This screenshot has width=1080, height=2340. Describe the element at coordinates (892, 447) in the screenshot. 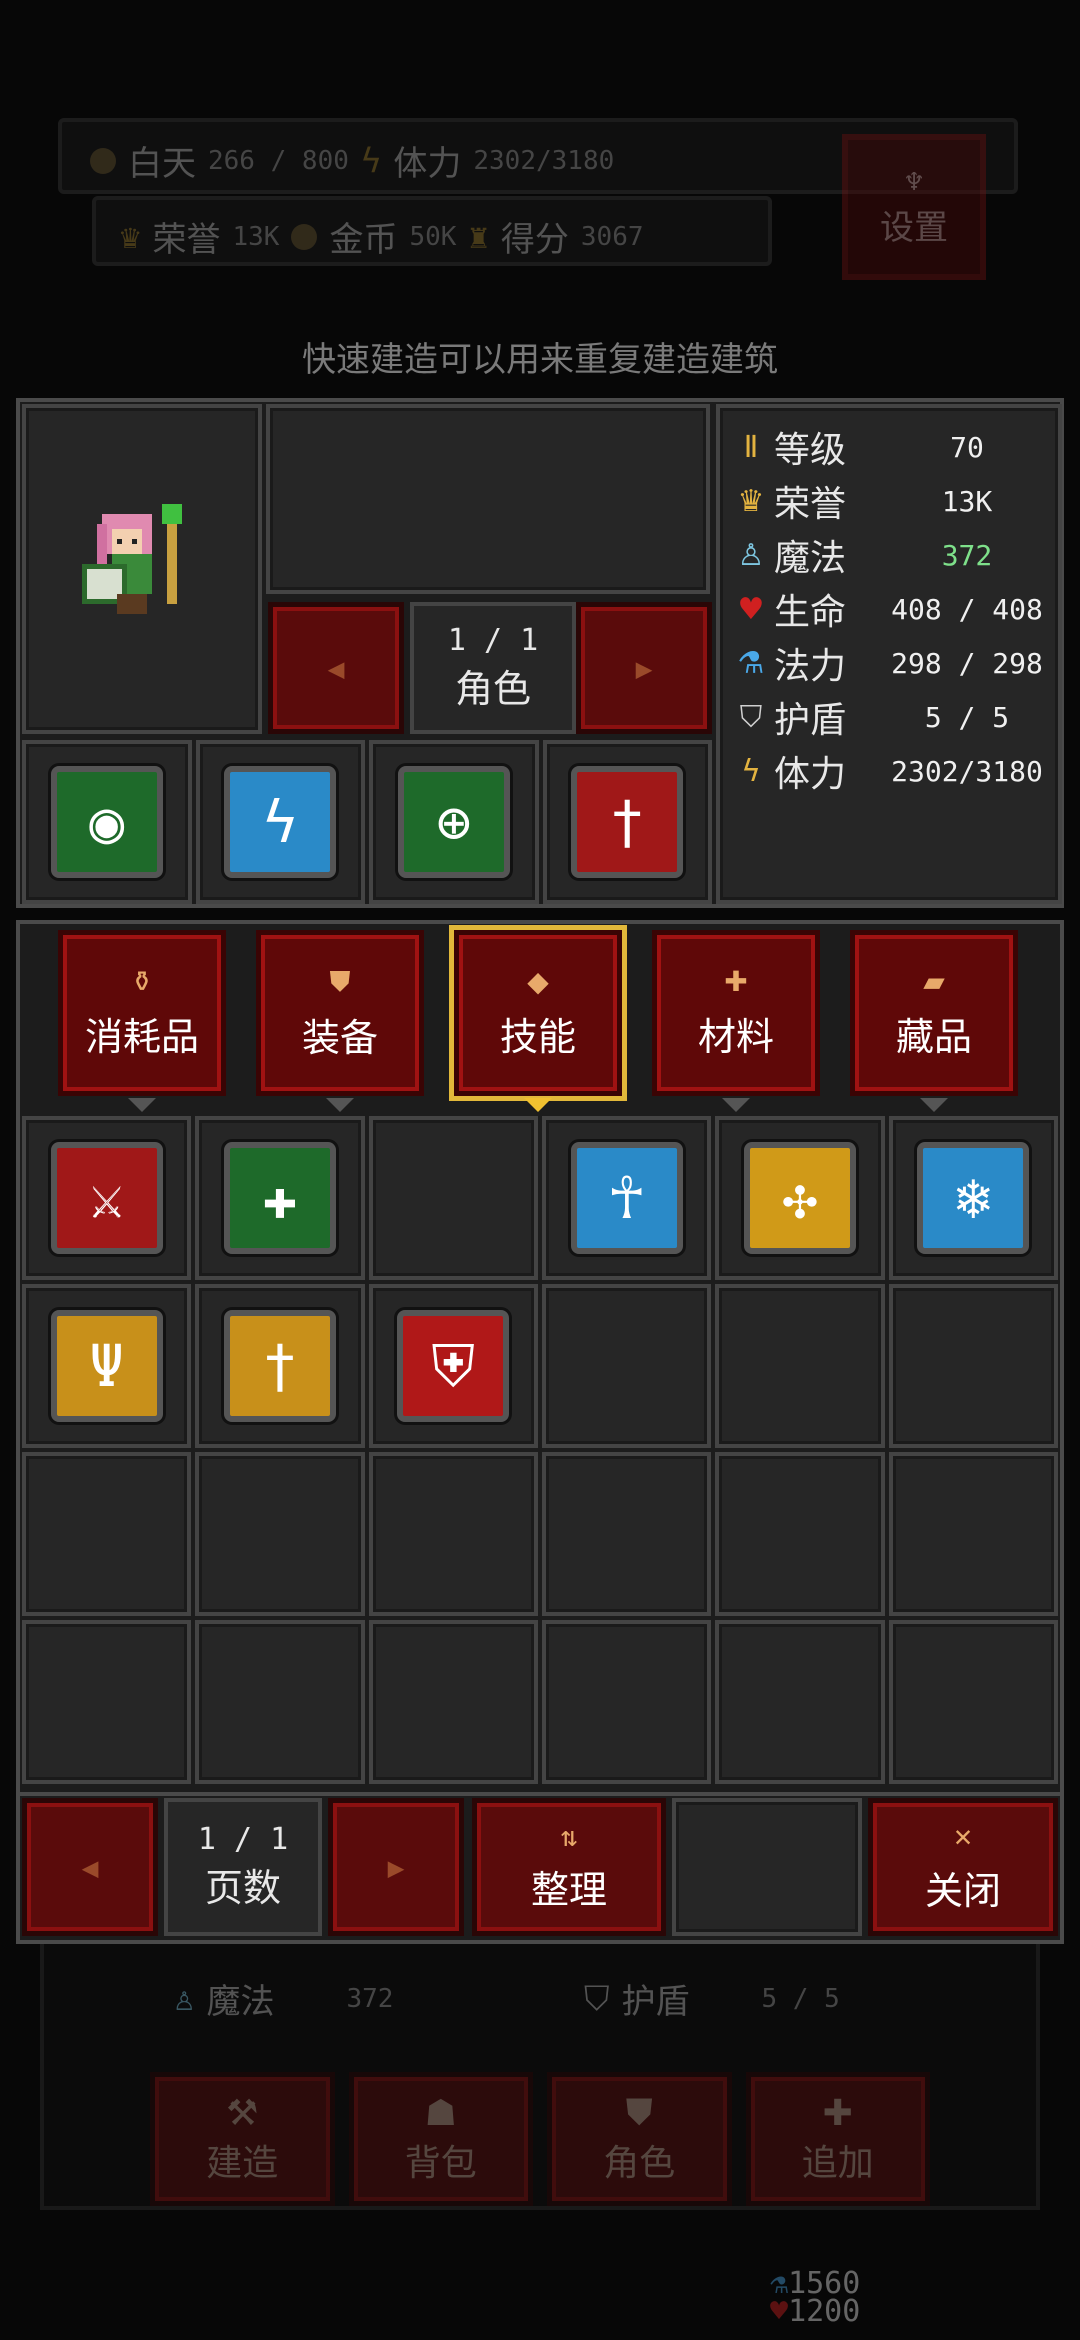

I see `stat-row: Ⅱ 等级 70` at that location.